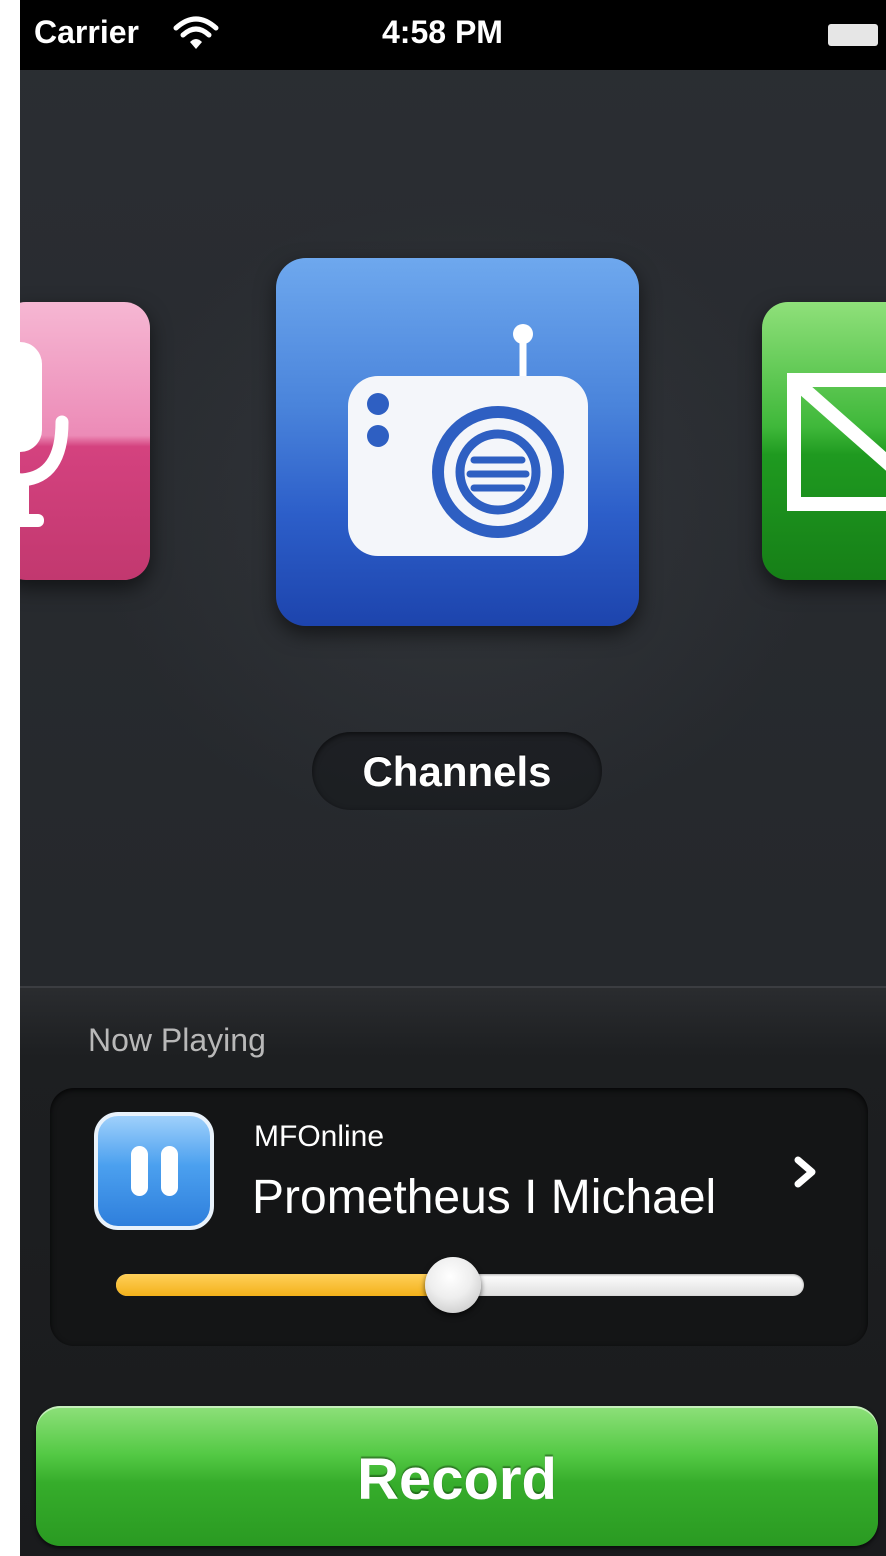 The height and width of the screenshot is (1556, 886). Describe the element at coordinates (285, 1285) in the screenshot. I see `progress-fill` at that location.